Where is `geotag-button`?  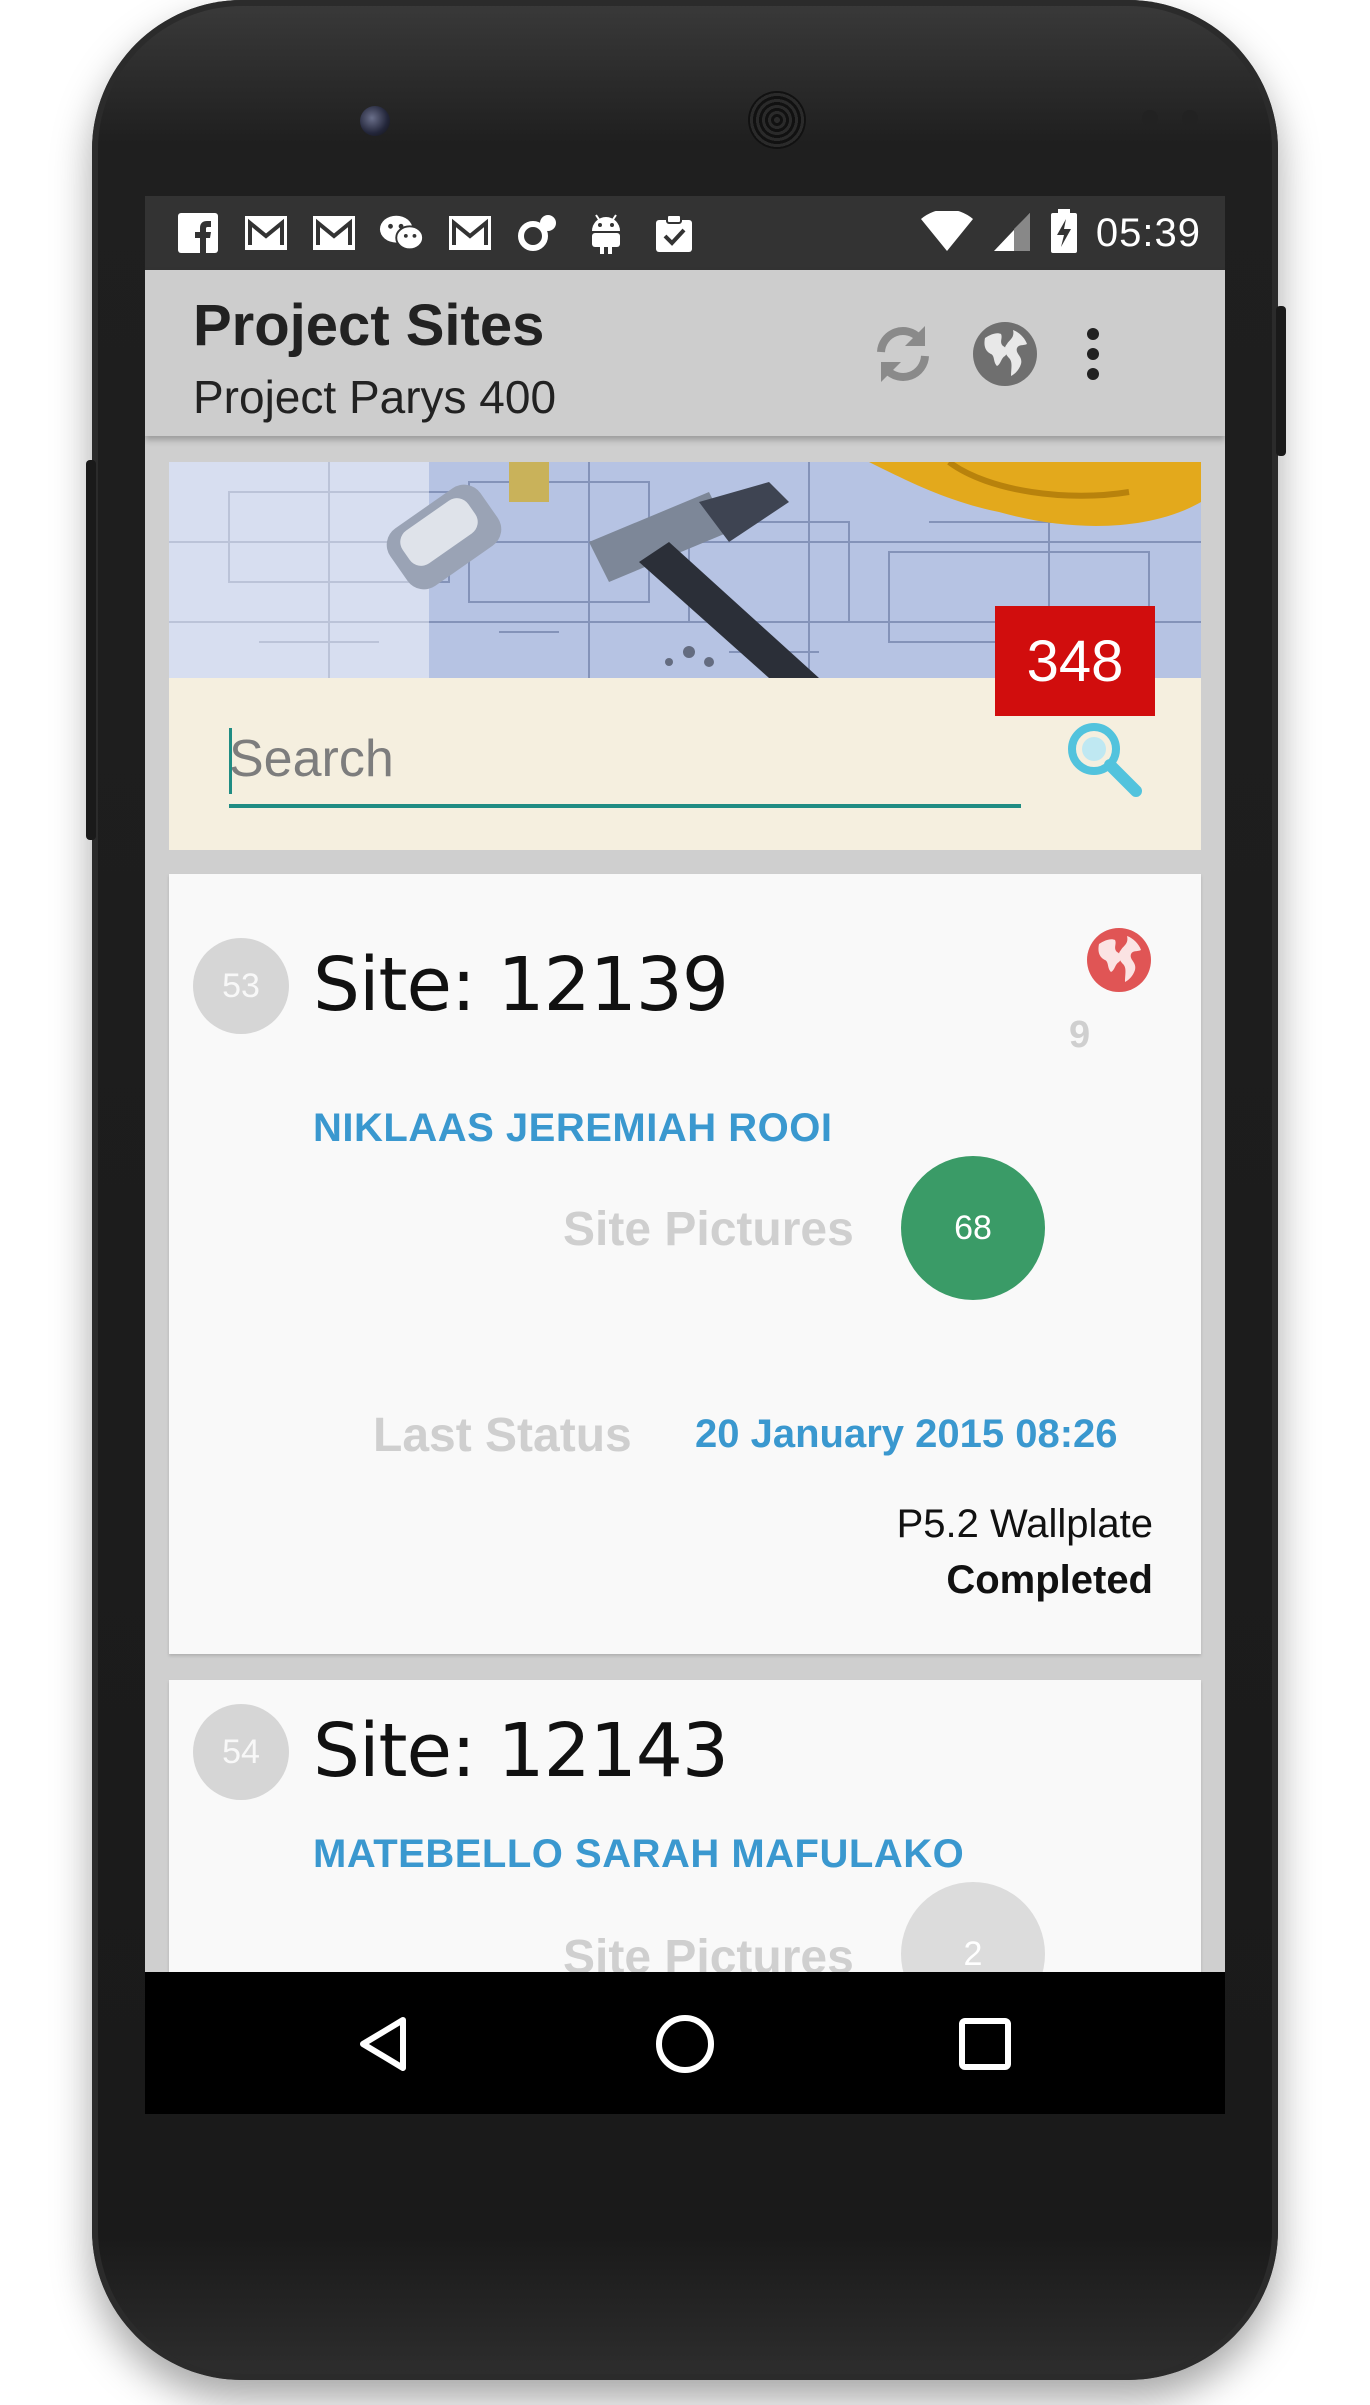
geotag-button is located at coordinates (1119, 960).